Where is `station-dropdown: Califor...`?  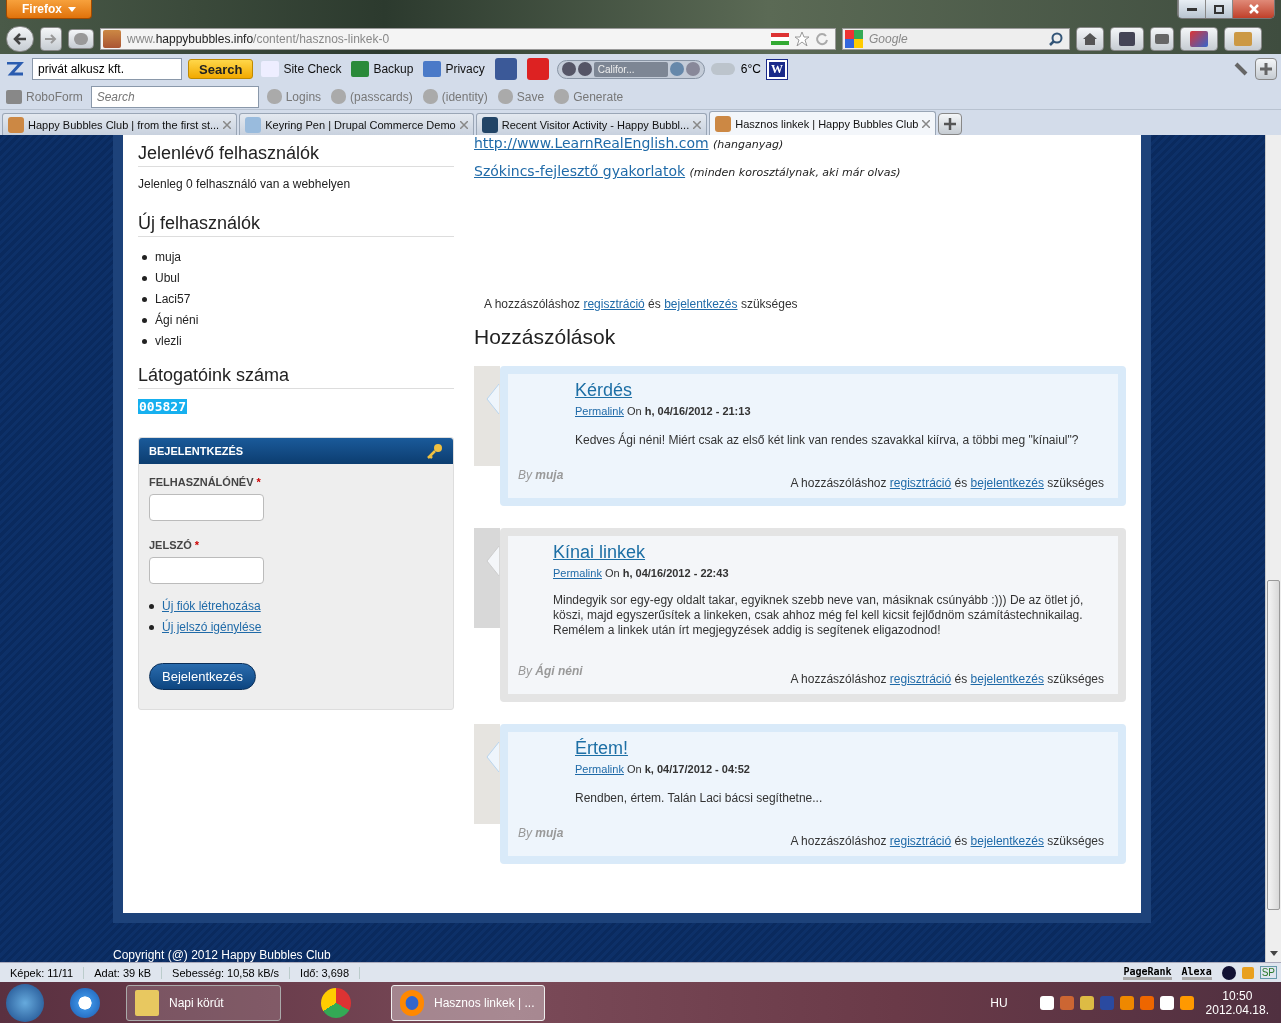 station-dropdown: Califor... is located at coordinates (630, 69).